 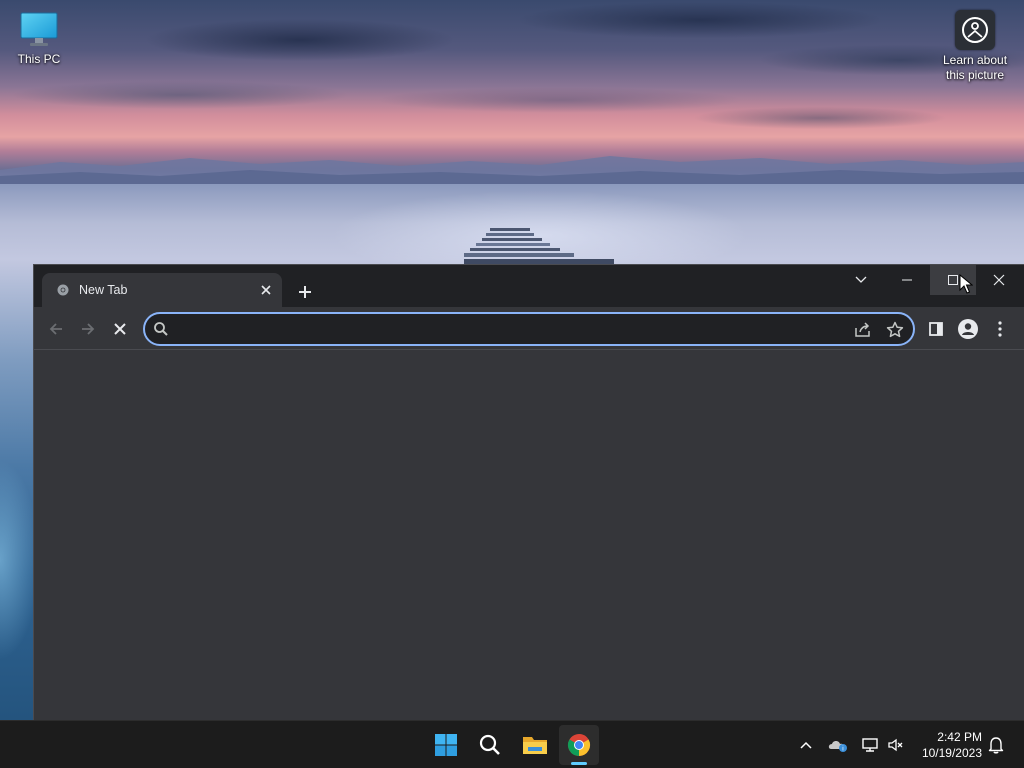 What do you see at coordinates (838, 745) in the screenshot?
I see `onedrive-icon: i` at bounding box center [838, 745].